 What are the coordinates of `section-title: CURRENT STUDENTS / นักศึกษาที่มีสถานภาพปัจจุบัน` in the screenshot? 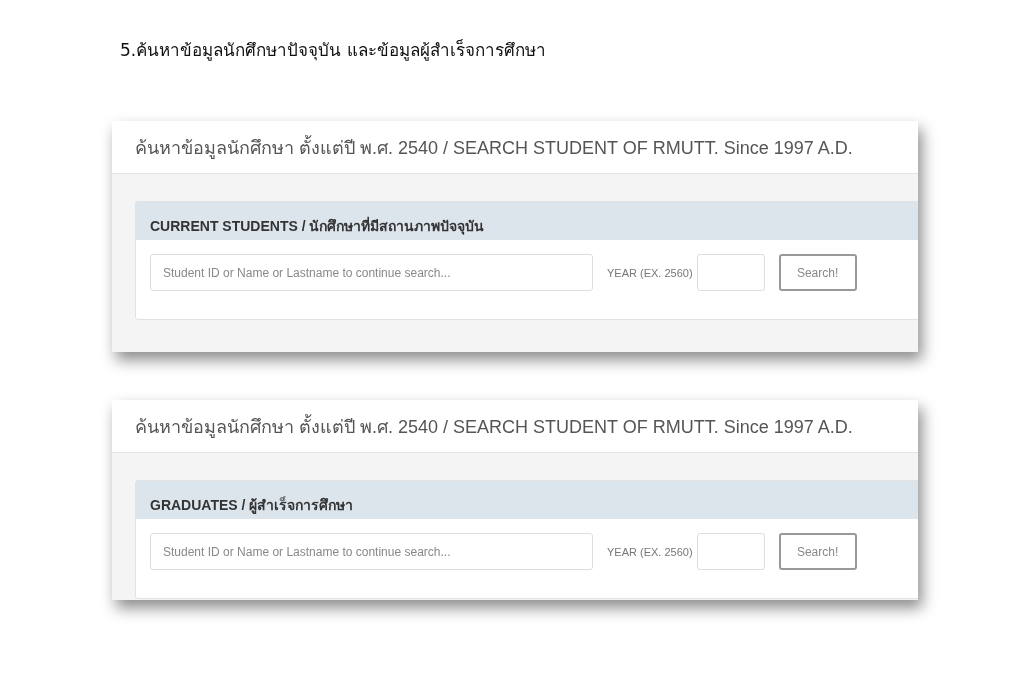 It's located at (317, 226).